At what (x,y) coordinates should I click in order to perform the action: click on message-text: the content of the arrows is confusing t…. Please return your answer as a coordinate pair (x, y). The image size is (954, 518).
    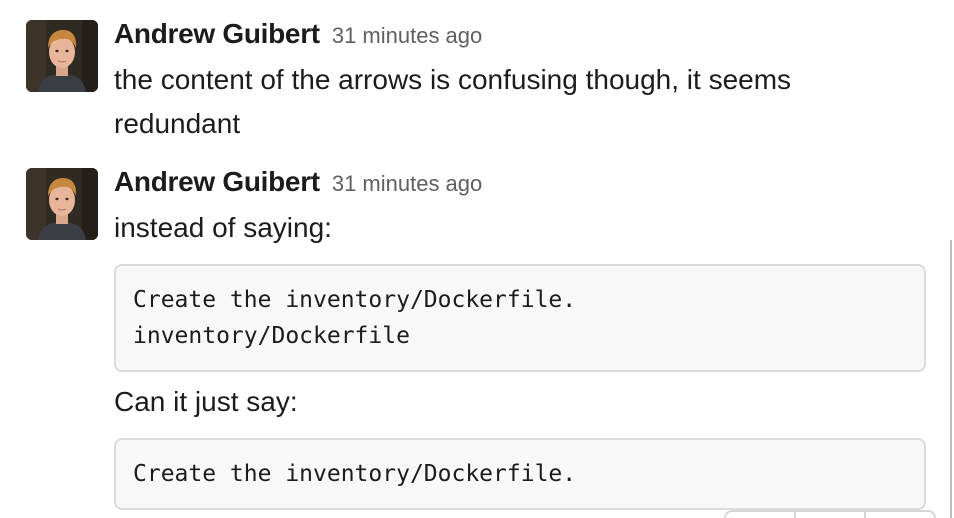
    Looking at the image, I should click on (514, 102).